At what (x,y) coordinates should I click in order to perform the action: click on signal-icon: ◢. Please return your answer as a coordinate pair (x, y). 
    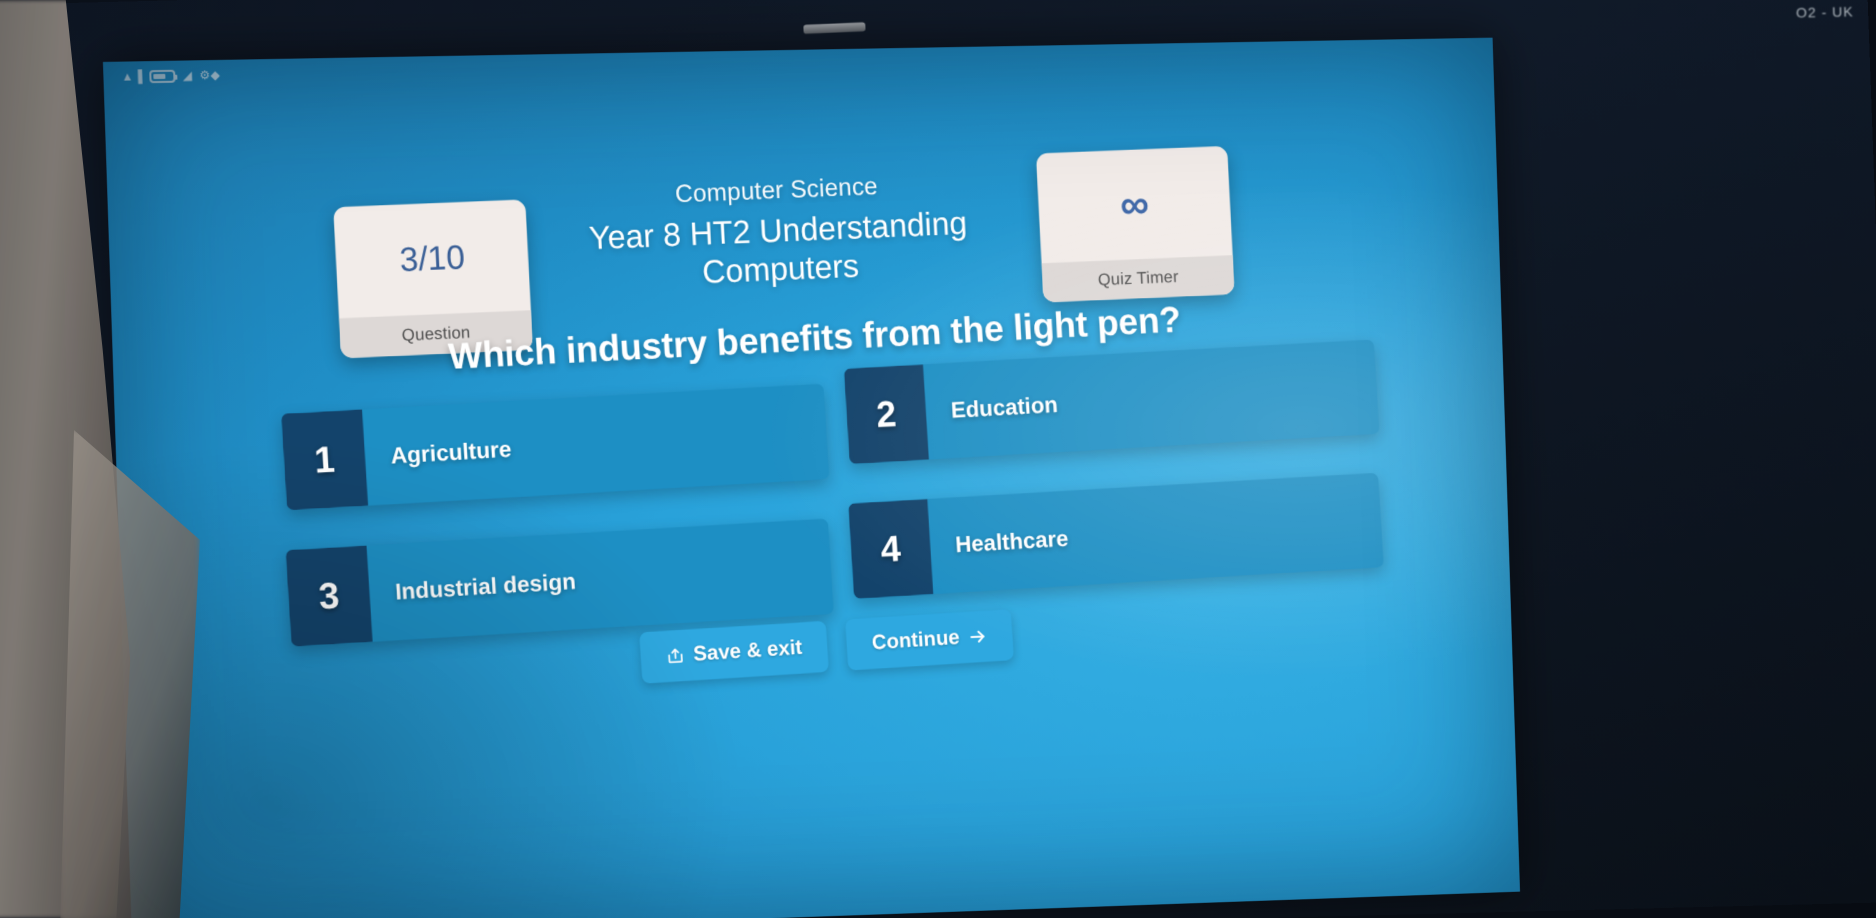
    Looking at the image, I should click on (187, 75).